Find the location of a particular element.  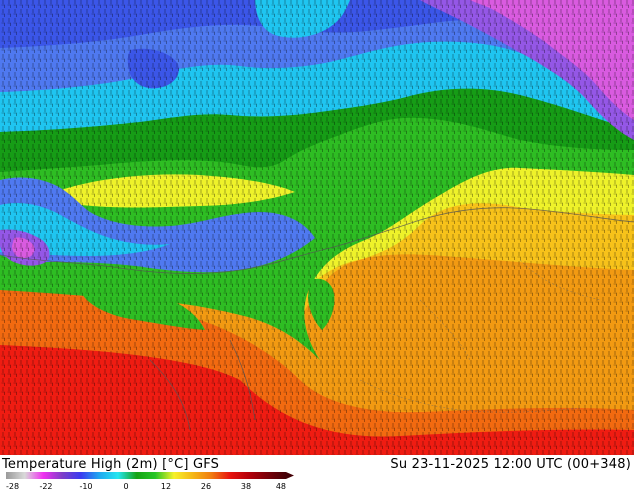

legend-tick-label: 12 is located at coordinates (166, 486).